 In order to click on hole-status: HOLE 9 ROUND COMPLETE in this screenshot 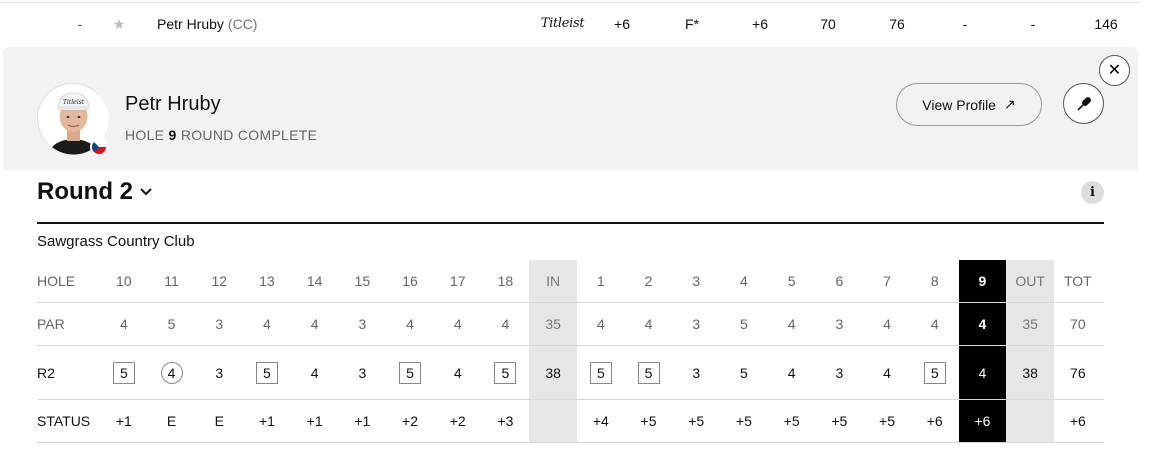, I will do `click(221, 135)`.